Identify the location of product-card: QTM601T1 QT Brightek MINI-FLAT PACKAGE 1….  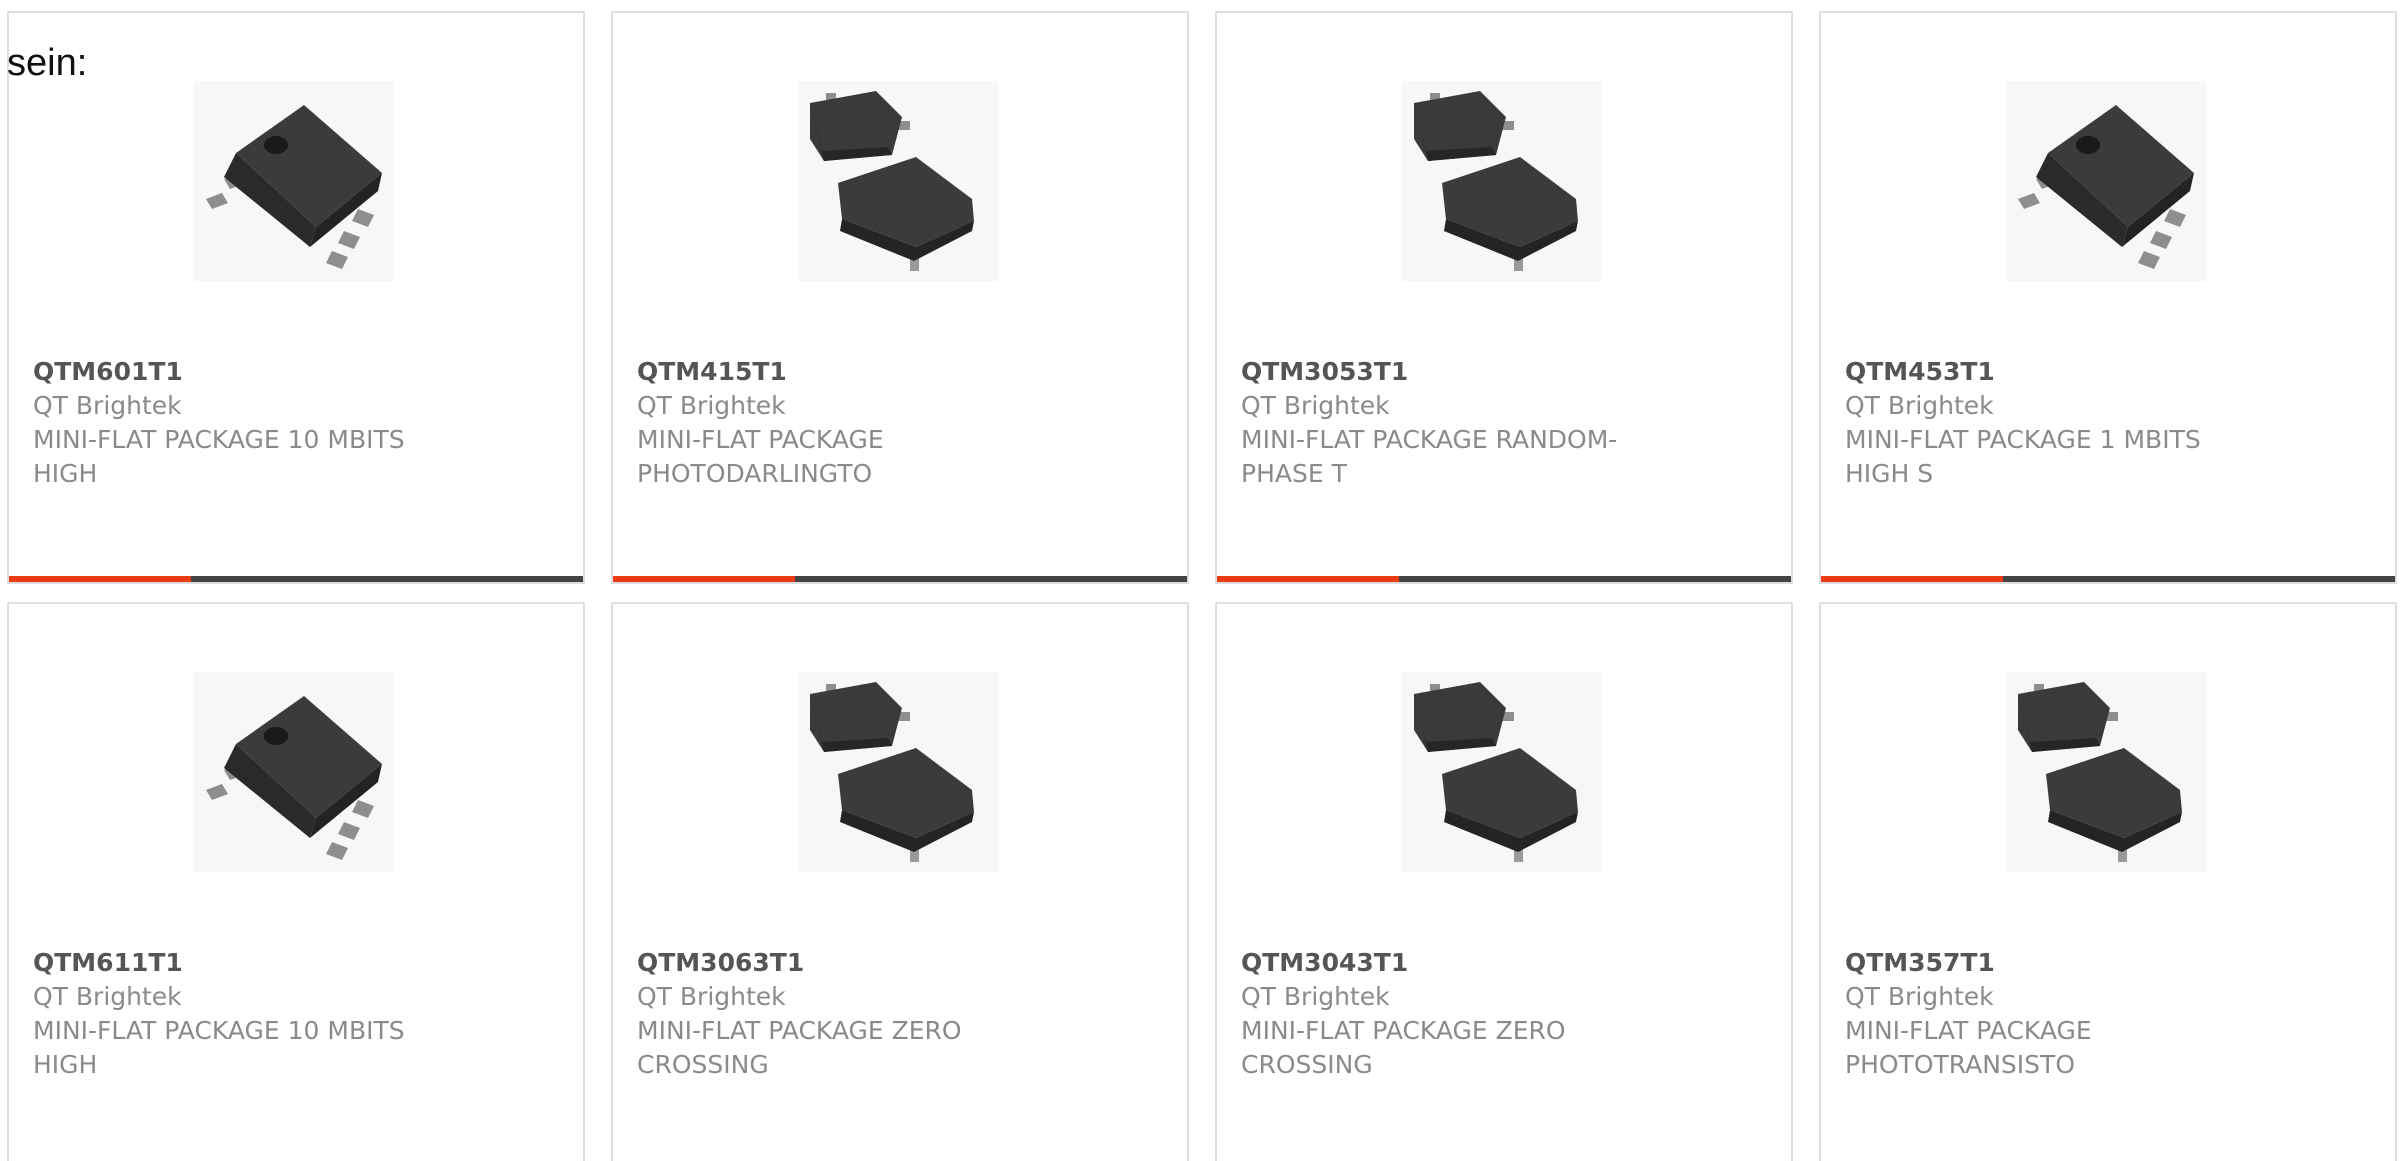
(296, 297).